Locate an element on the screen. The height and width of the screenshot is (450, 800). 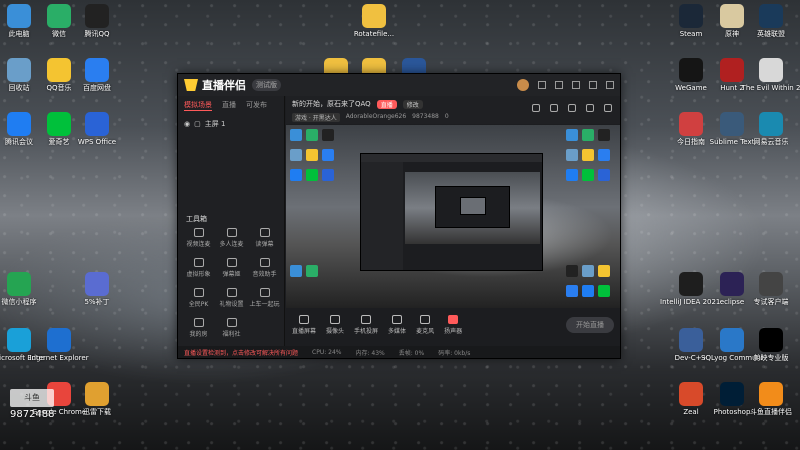
tool-label: 全民PK is located at coordinates (198, 304).